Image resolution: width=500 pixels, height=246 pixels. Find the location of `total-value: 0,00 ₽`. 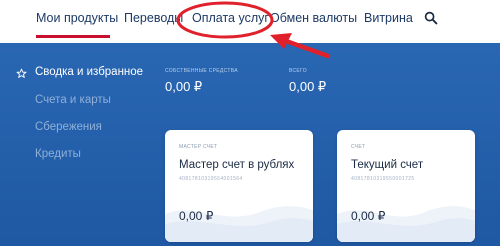

total-value: 0,00 ₽ is located at coordinates (308, 86).